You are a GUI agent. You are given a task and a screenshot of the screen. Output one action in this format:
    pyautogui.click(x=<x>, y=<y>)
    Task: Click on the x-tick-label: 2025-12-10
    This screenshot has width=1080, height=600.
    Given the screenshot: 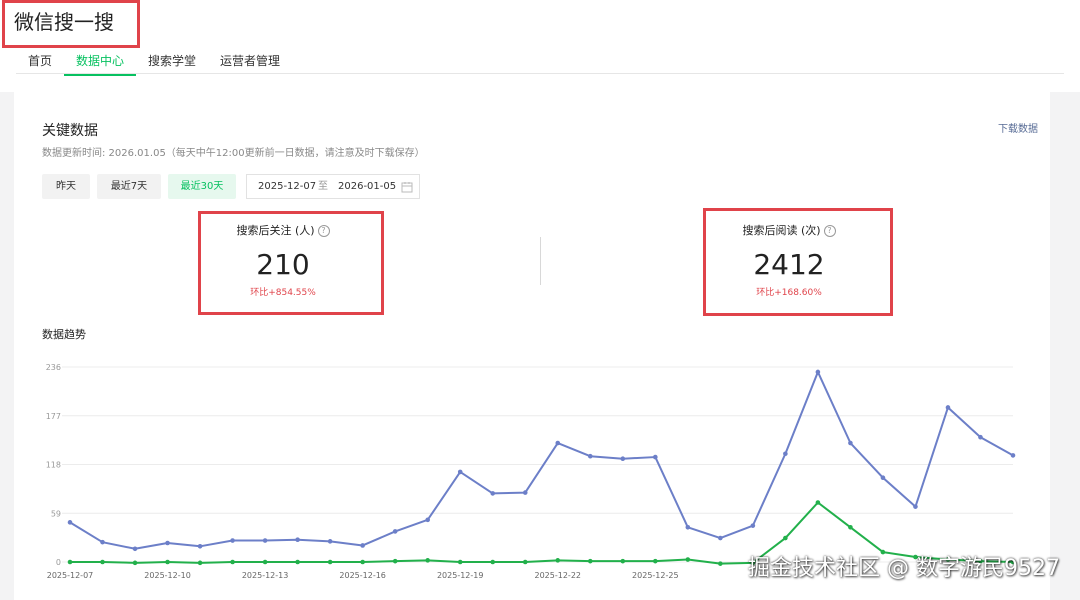 What is the action you would take?
    pyautogui.click(x=167, y=575)
    